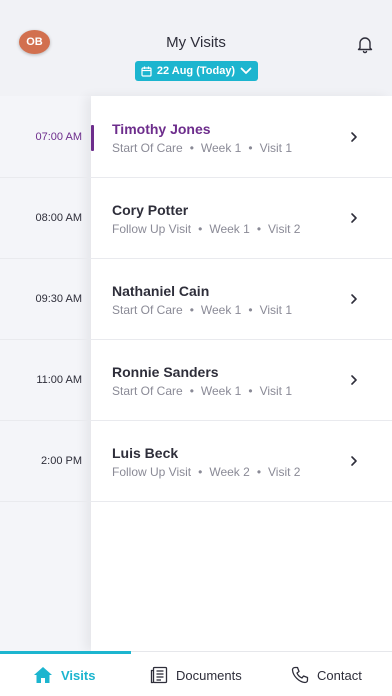  I want to click on date-selector: 22 Aug (Today), so click(196, 71).